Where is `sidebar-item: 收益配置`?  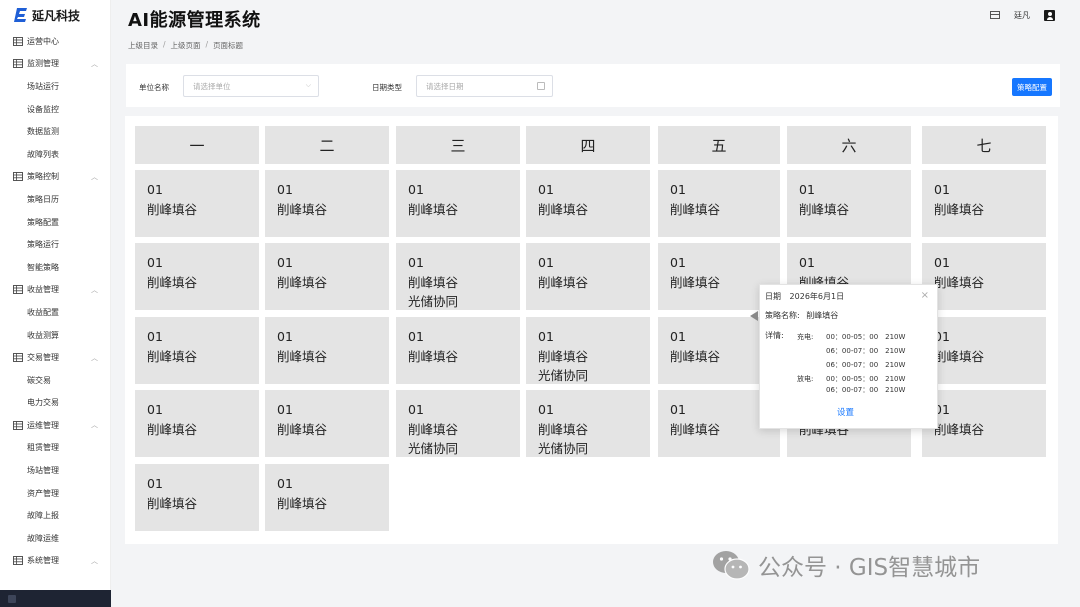
sidebar-item: 收益配置 is located at coordinates (55, 312).